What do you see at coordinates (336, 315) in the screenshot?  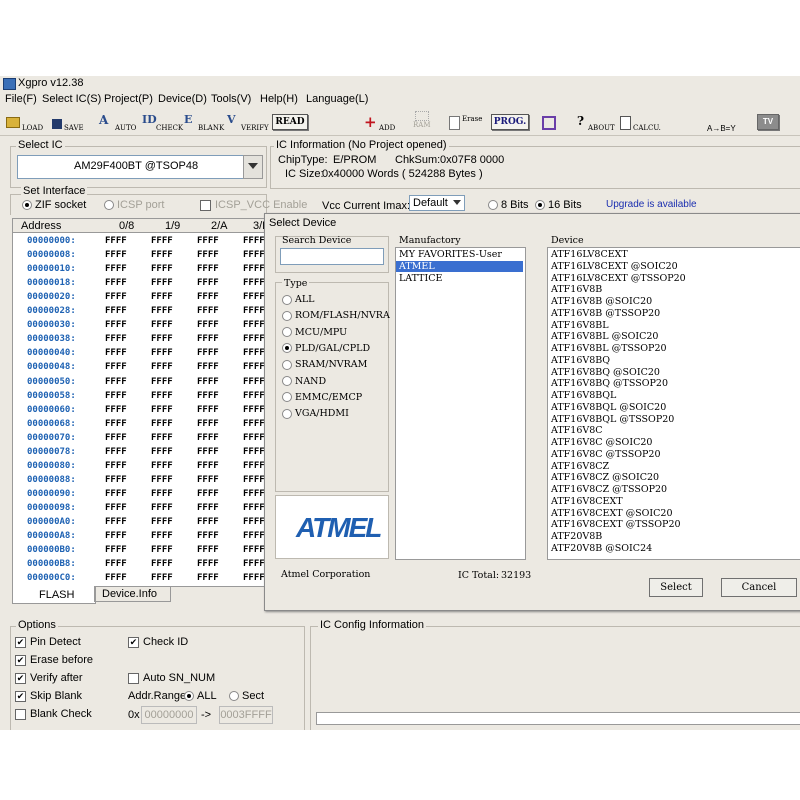 I see `type-radio: ROM/FLASH/NVRA` at bounding box center [336, 315].